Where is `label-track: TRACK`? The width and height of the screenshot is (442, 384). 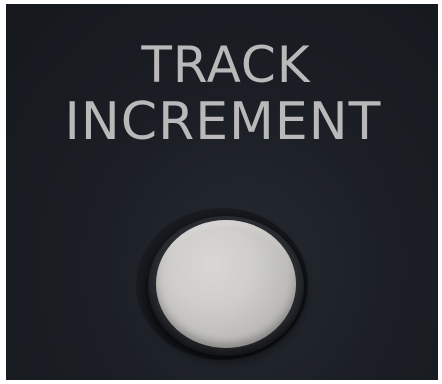
label-track: TRACK is located at coordinates (226, 65).